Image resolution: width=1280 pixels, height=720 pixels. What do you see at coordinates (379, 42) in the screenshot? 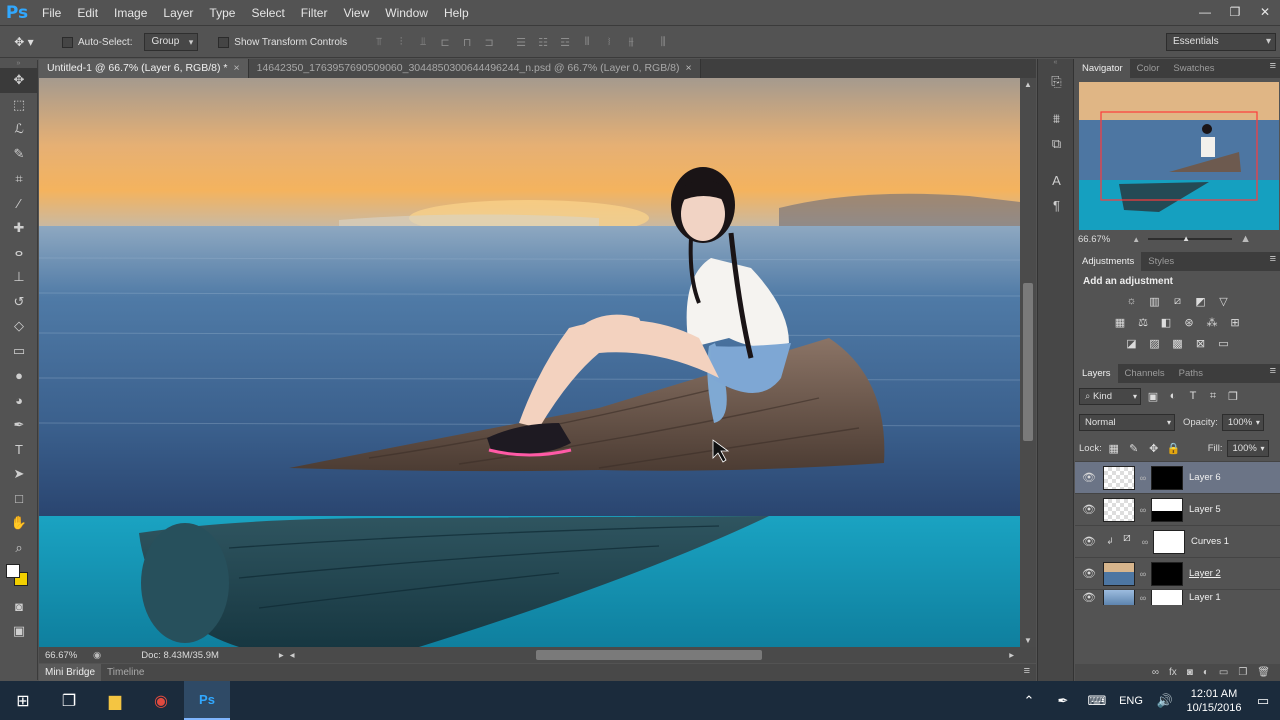
I see `align-top-icon: ⫪` at bounding box center [379, 42].